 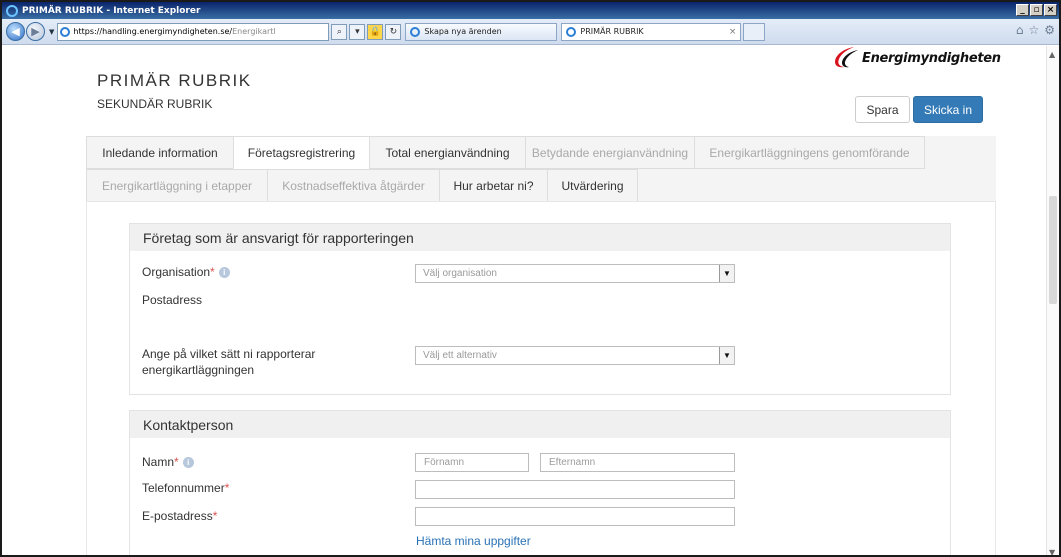 I want to click on home-icon: ⌂, so click(x=1020, y=30).